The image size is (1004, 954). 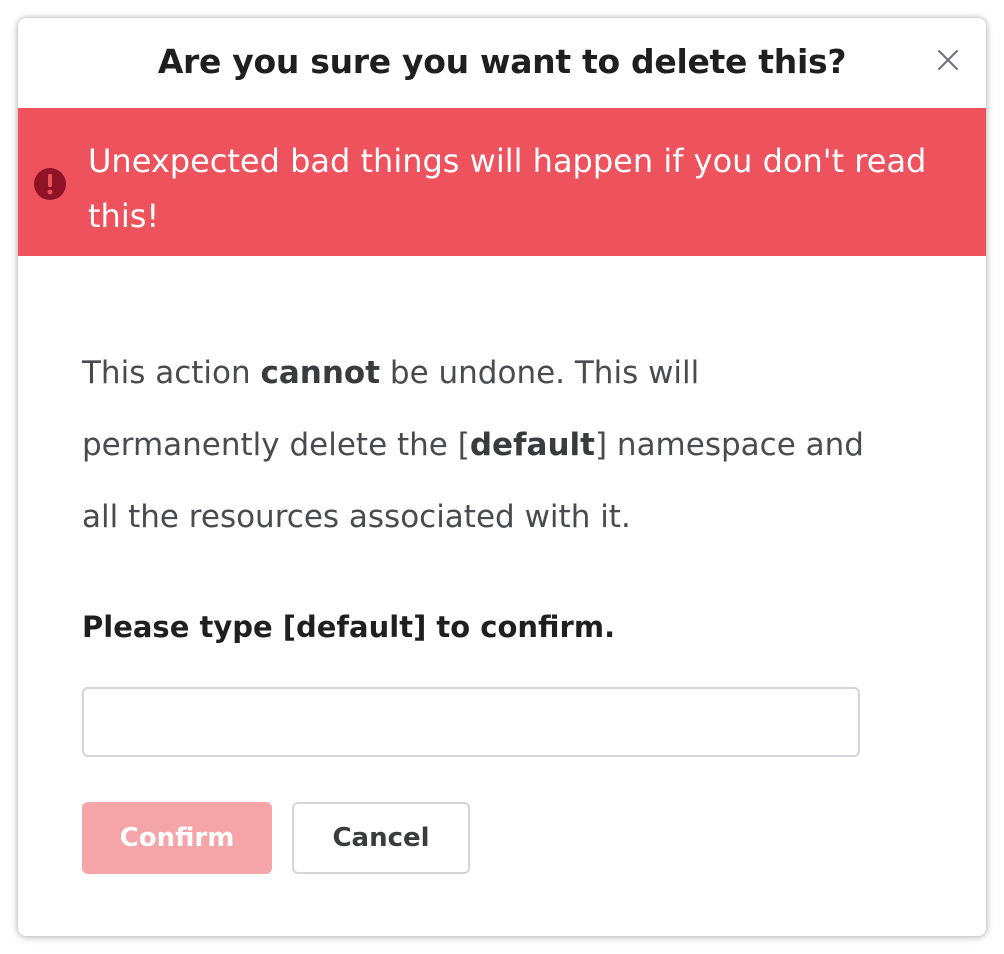 What do you see at coordinates (349, 627) in the screenshot?
I see `confirm-prompt-label: Please type [default] to confirm.` at bounding box center [349, 627].